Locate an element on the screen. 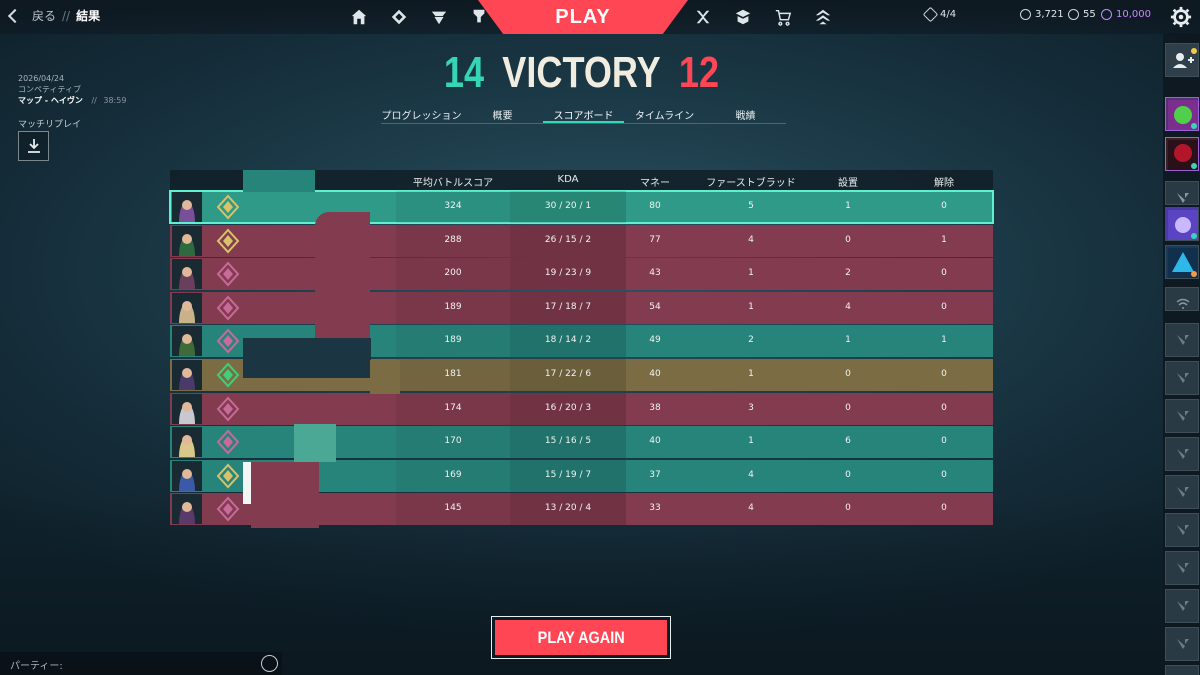  party-icon is located at coordinates (269, 663).